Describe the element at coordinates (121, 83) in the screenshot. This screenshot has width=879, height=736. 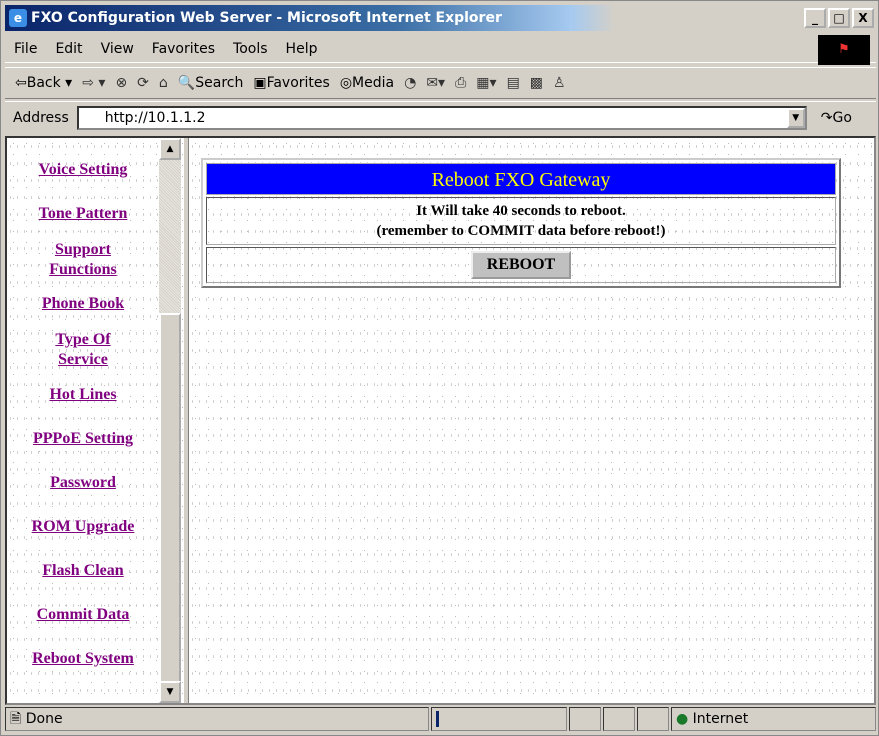
I see `stop-icon: ⊗` at that location.